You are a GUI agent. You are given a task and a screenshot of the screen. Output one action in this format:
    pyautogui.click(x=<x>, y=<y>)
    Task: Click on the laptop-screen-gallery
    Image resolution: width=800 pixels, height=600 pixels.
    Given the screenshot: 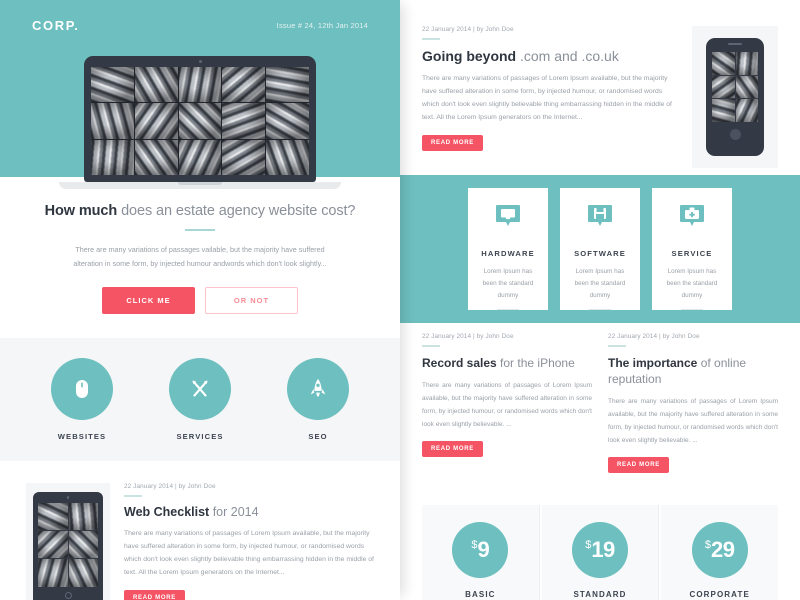 What is the action you would take?
    pyautogui.click(x=200, y=121)
    